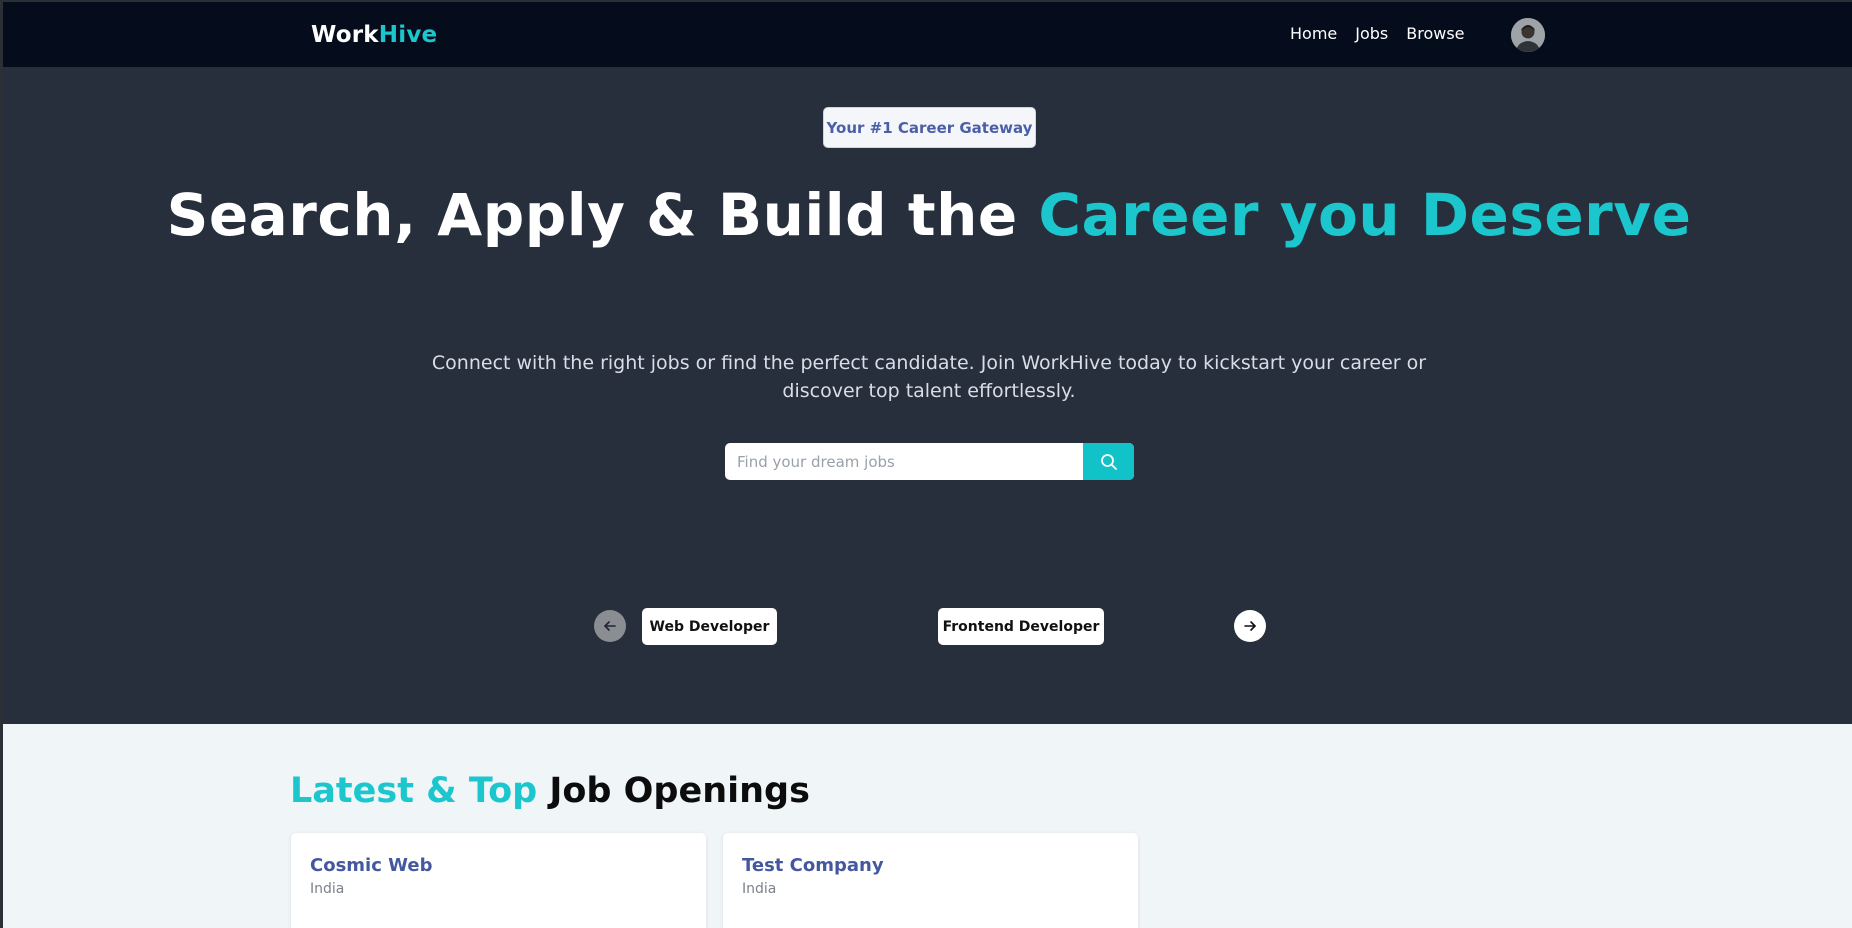 Image resolution: width=1852 pixels, height=928 pixels. What do you see at coordinates (709, 626) in the screenshot?
I see `category-chip-web-developer: Web Developer` at bounding box center [709, 626].